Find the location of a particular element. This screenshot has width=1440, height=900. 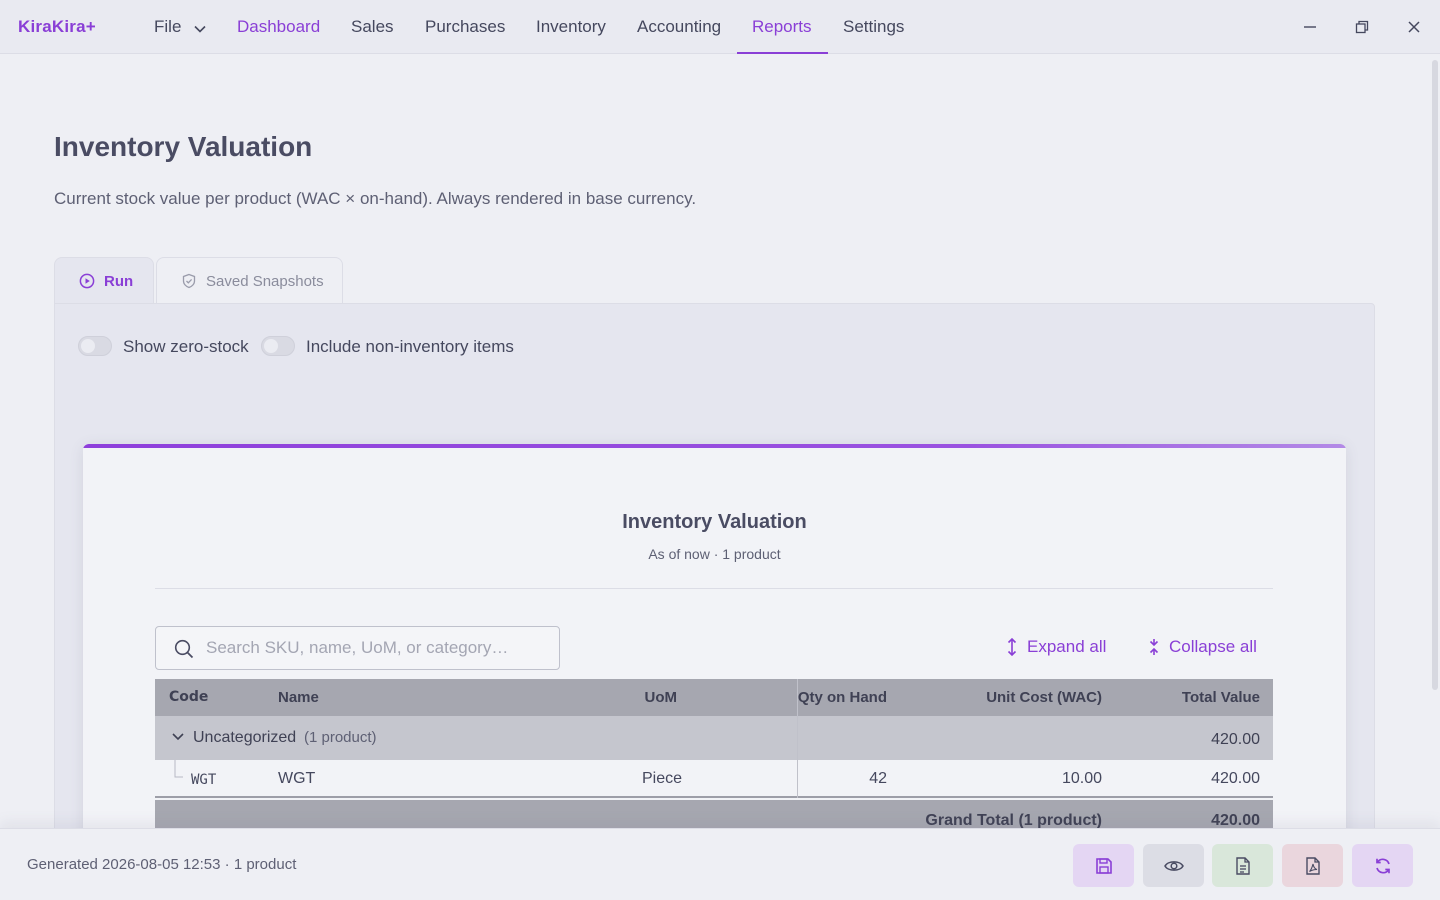

preview-button is located at coordinates (1173, 865).